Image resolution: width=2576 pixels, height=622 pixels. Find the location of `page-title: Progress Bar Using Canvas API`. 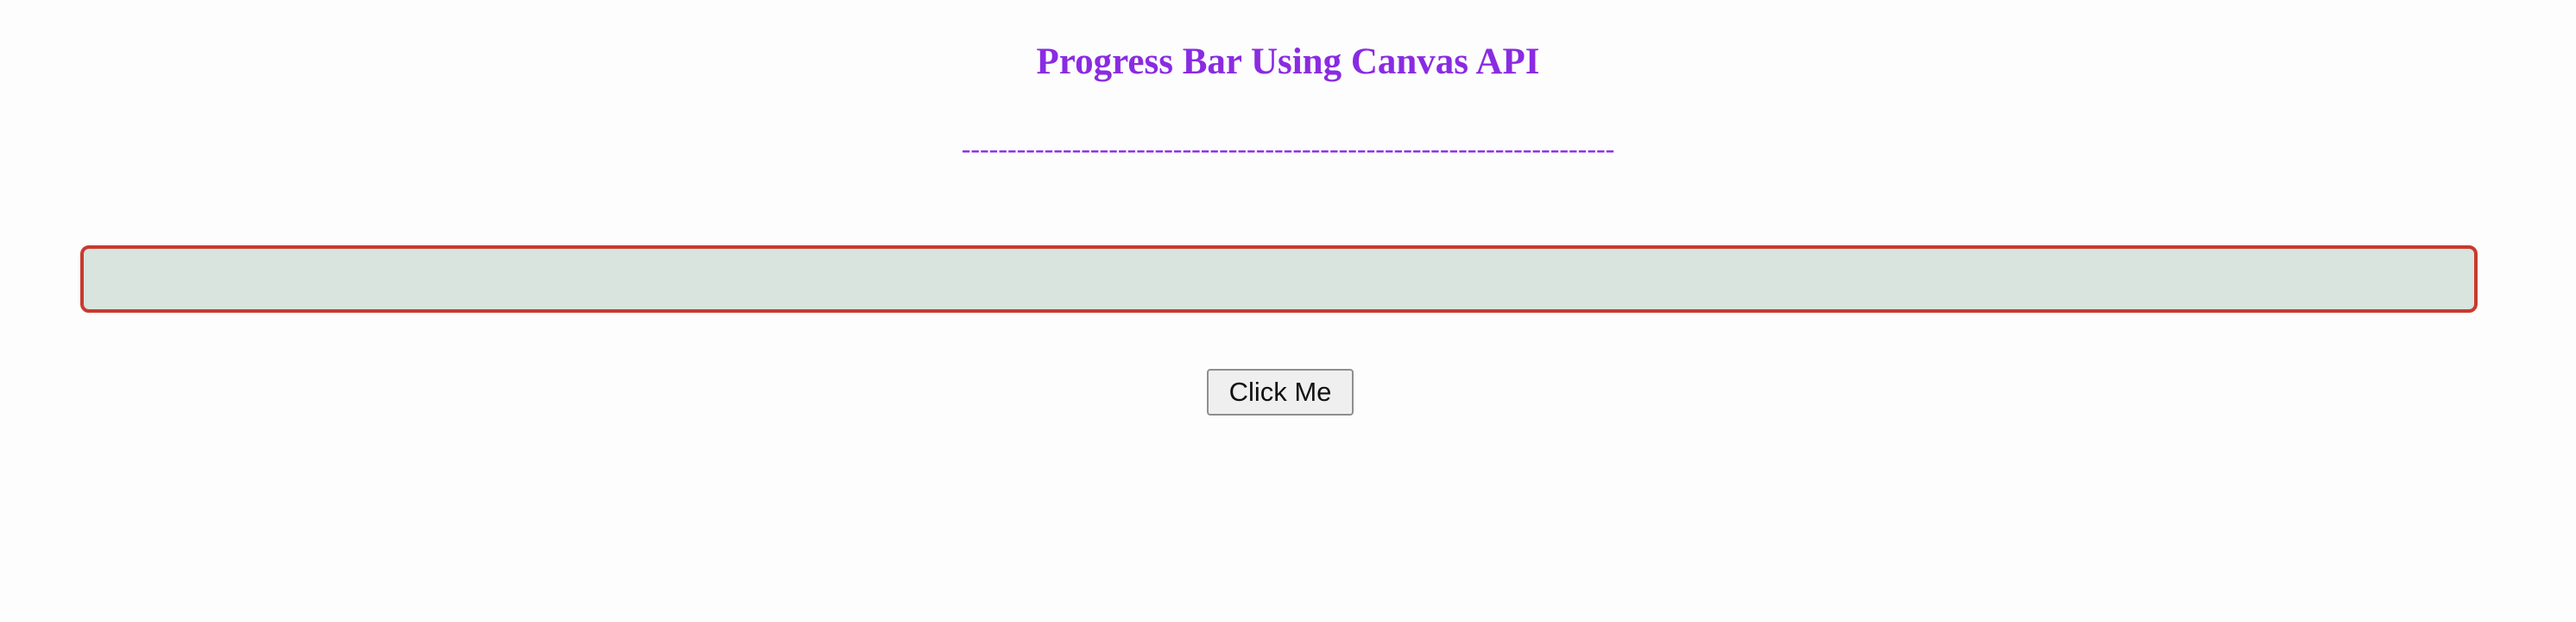

page-title: Progress Bar Using Canvas API is located at coordinates (1288, 62).